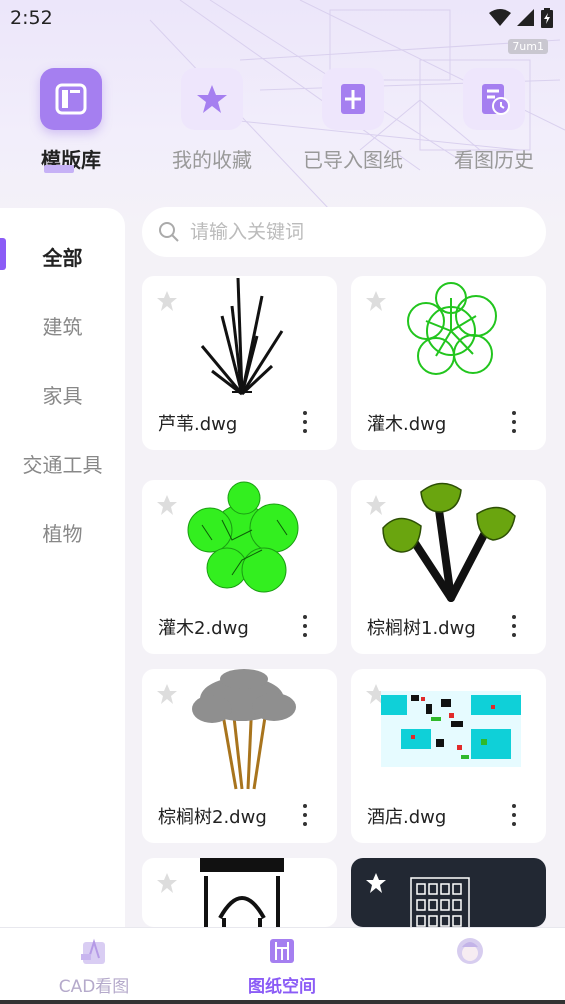 The image size is (565, 1004). What do you see at coordinates (203, 628) in the screenshot?
I see `card-name: 灌木2.dwg` at bounding box center [203, 628].